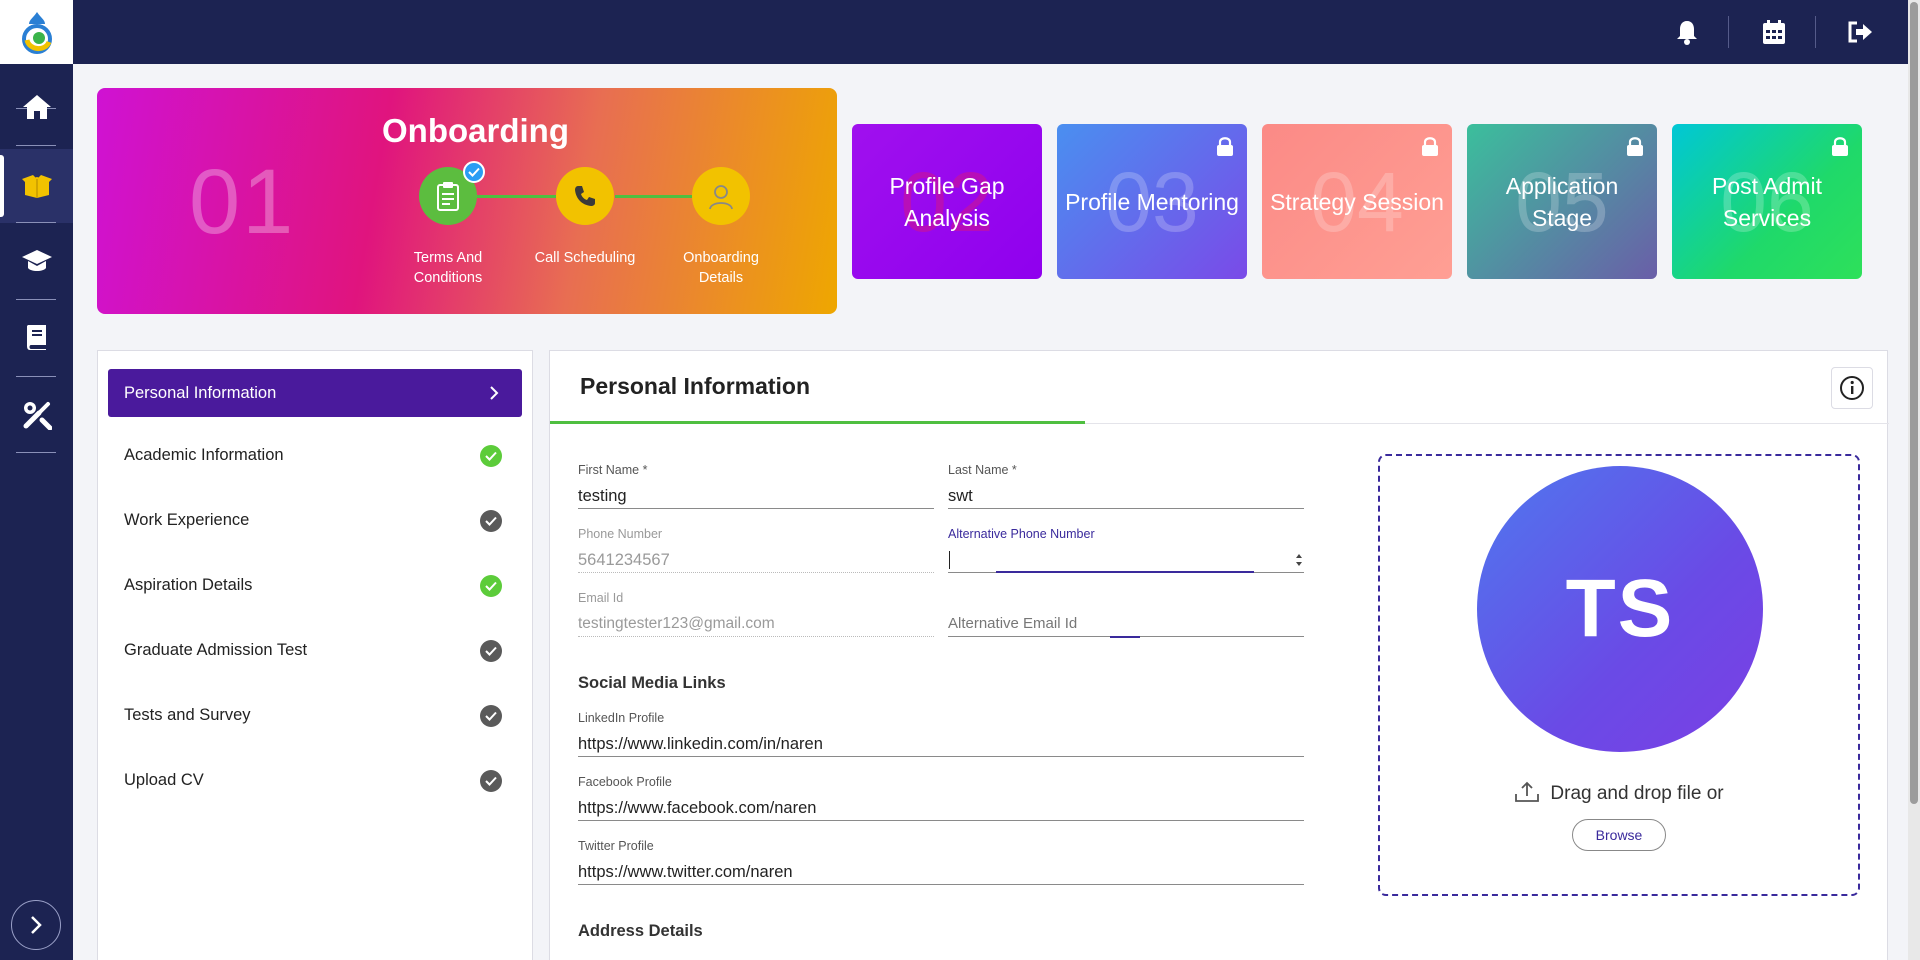 Image resolution: width=1920 pixels, height=960 pixels. What do you see at coordinates (204, 454) in the screenshot?
I see `menu-item-label: Academic Information` at bounding box center [204, 454].